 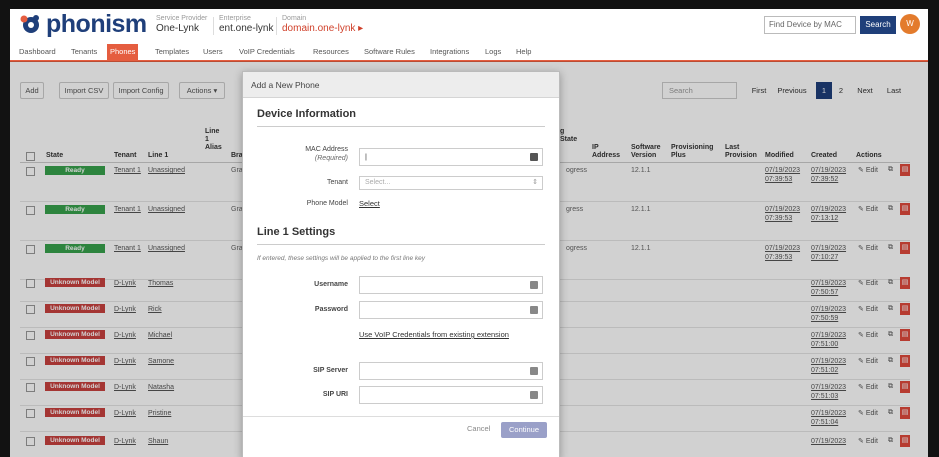 What do you see at coordinates (401, 85) in the screenshot?
I see `modal-title: Add a New Phone` at bounding box center [401, 85].